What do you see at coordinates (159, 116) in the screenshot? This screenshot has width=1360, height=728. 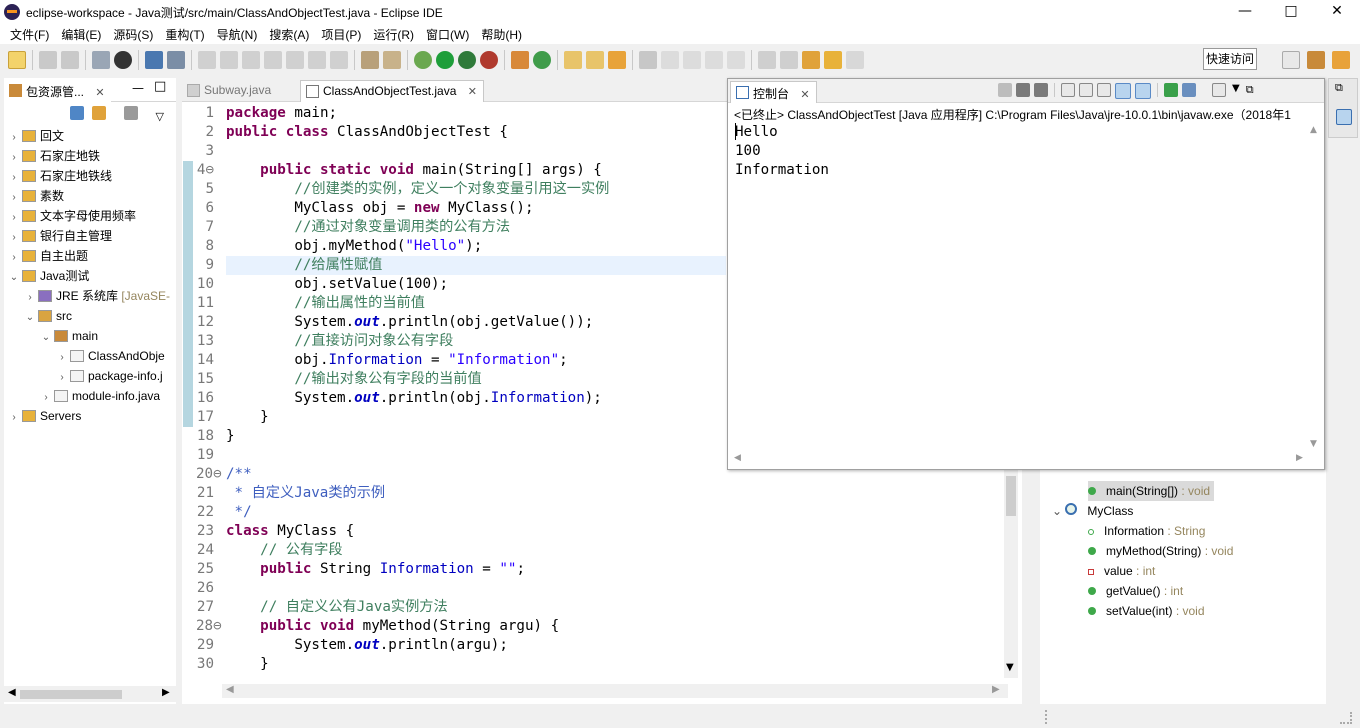 I see `view-menu-icon: ▽` at bounding box center [159, 116].